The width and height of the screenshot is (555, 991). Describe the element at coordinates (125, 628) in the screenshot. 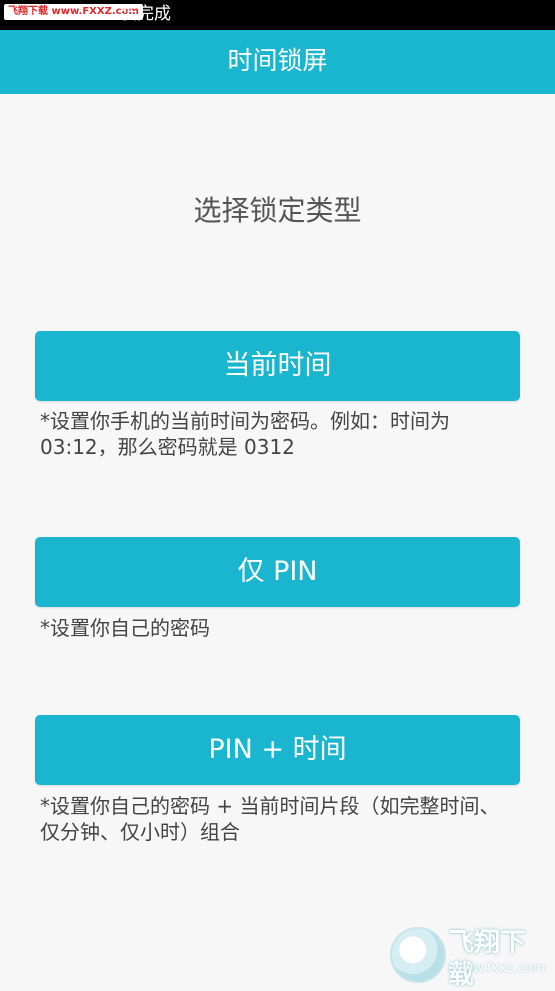

I see `pin-only-description: *设置你自己的密码` at that location.